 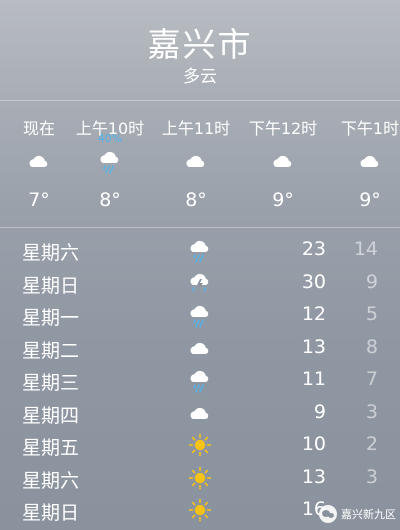 What do you see at coordinates (51, 448) in the screenshot?
I see `weekday-label: 星期五` at bounding box center [51, 448].